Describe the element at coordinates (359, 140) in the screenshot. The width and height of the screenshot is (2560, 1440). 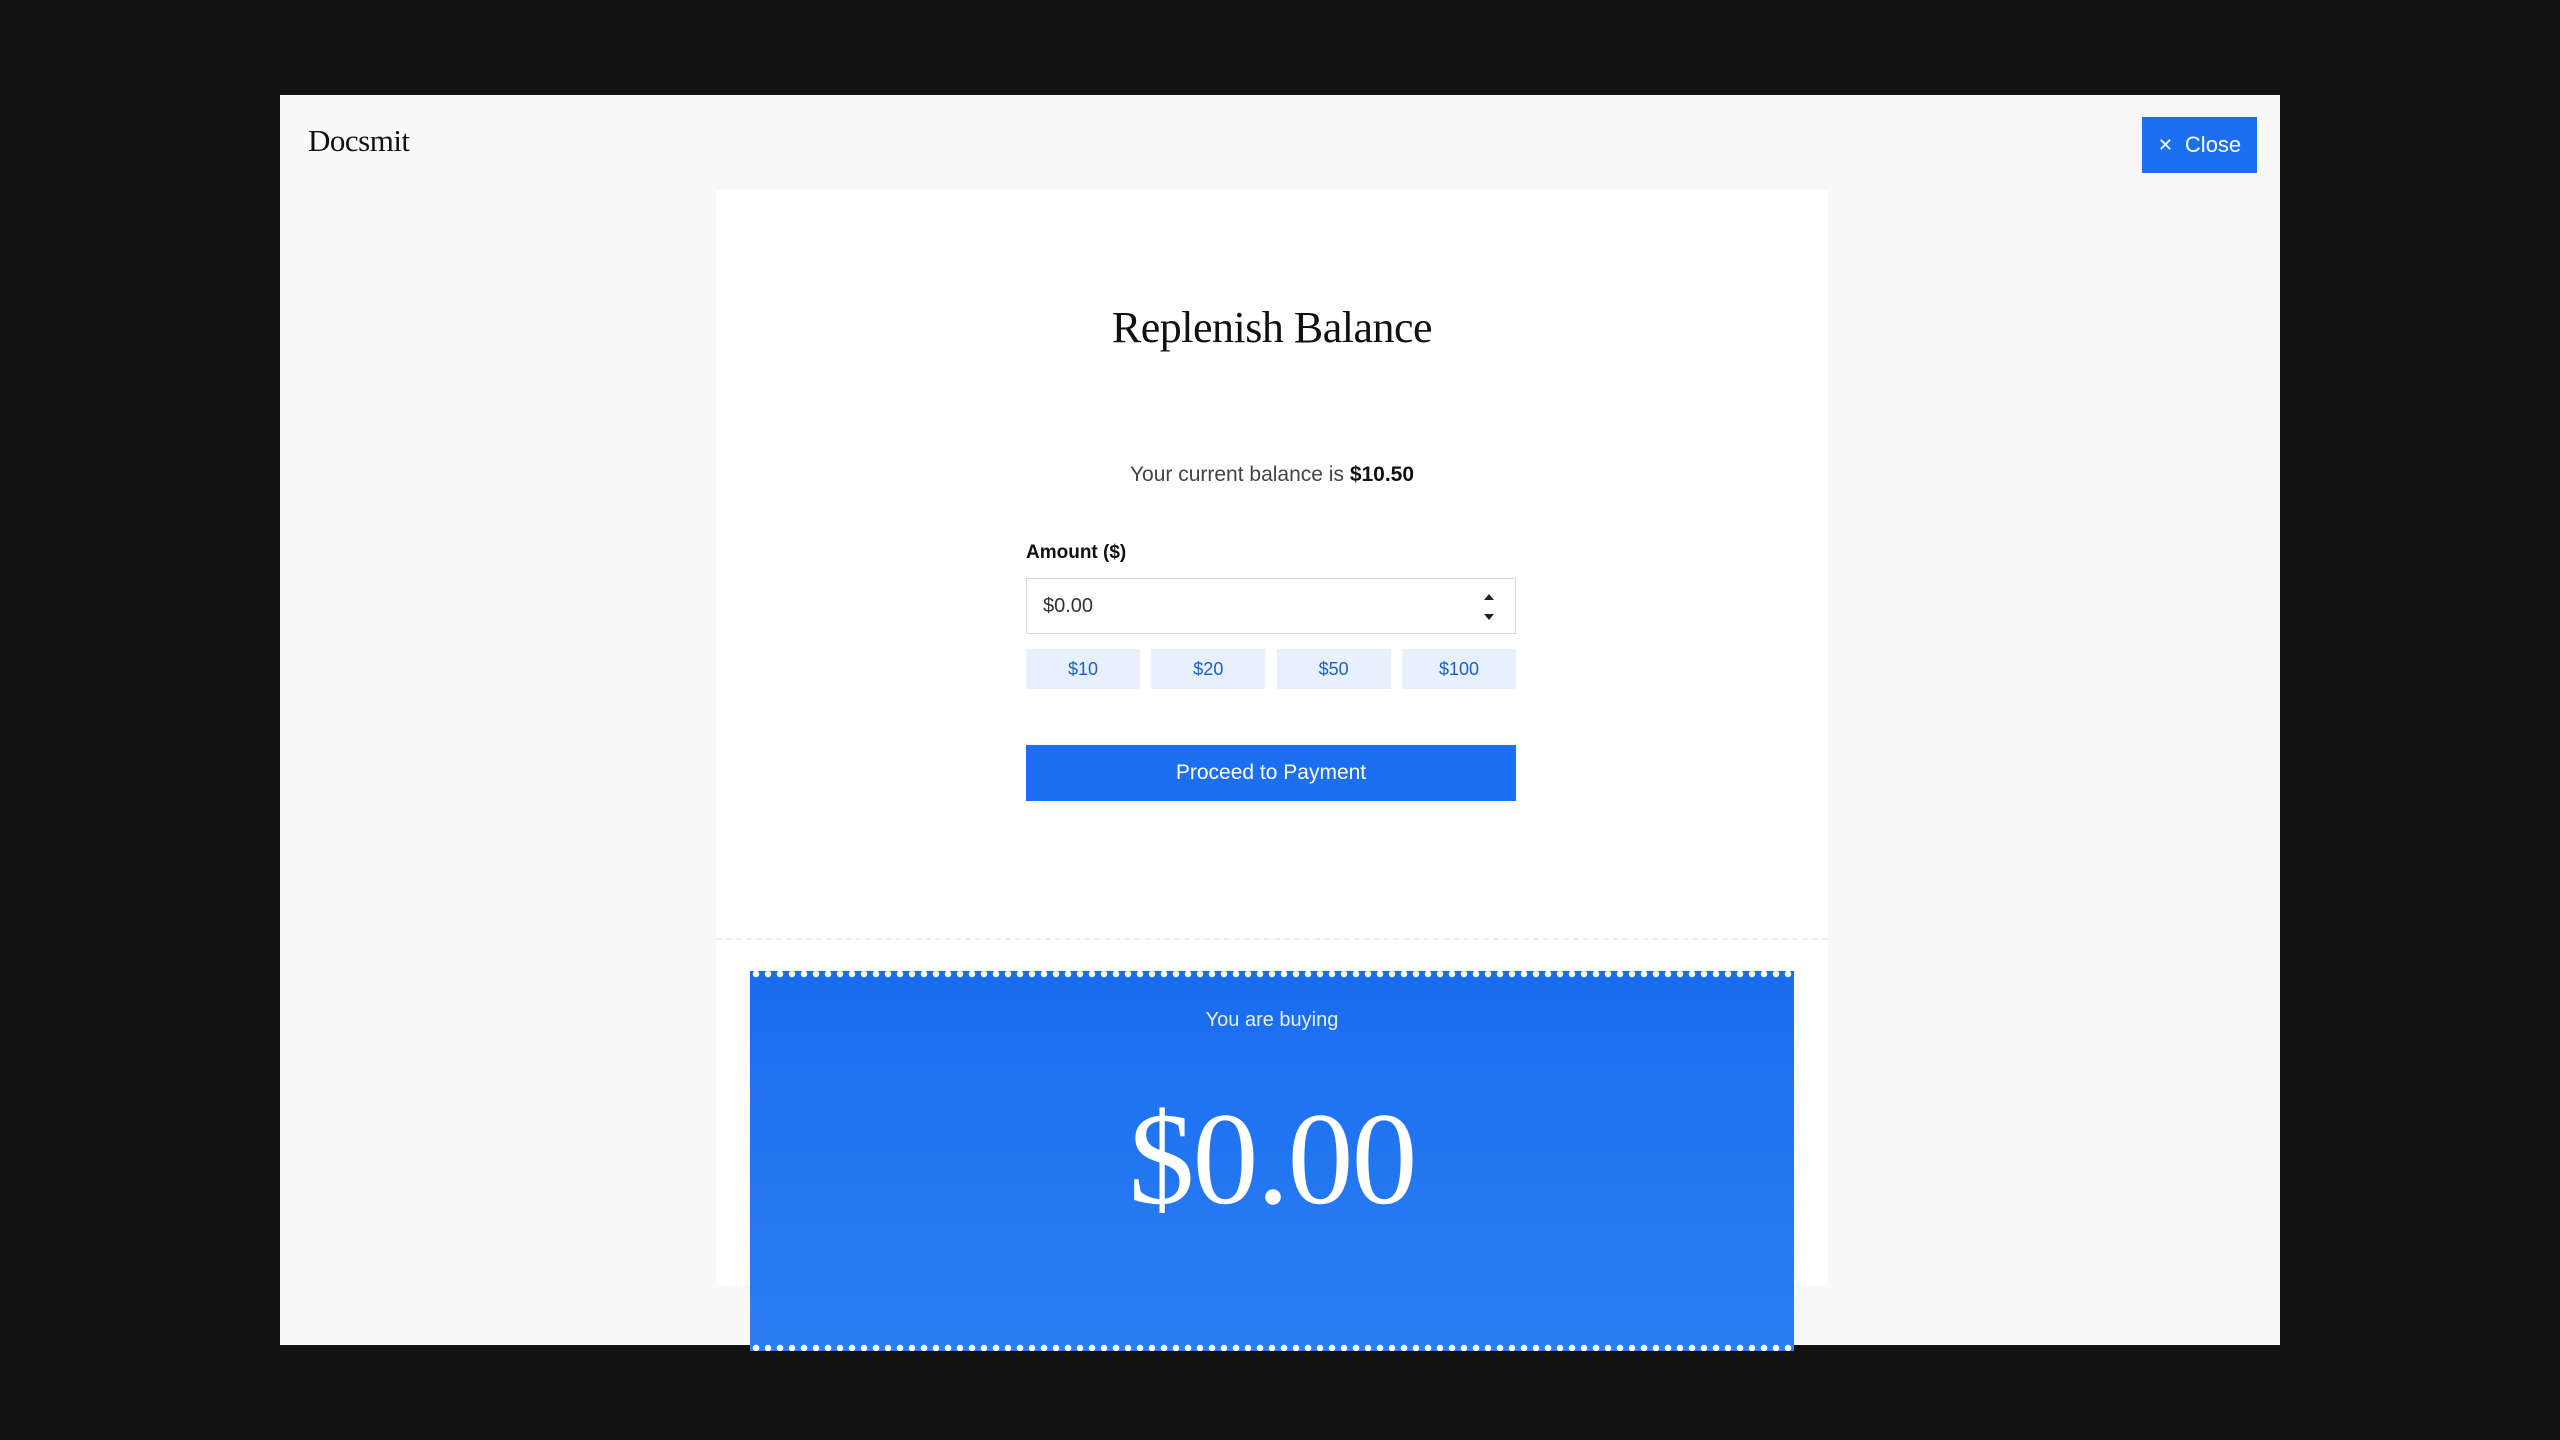
I see `brand-logo: Docsmit` at that location.